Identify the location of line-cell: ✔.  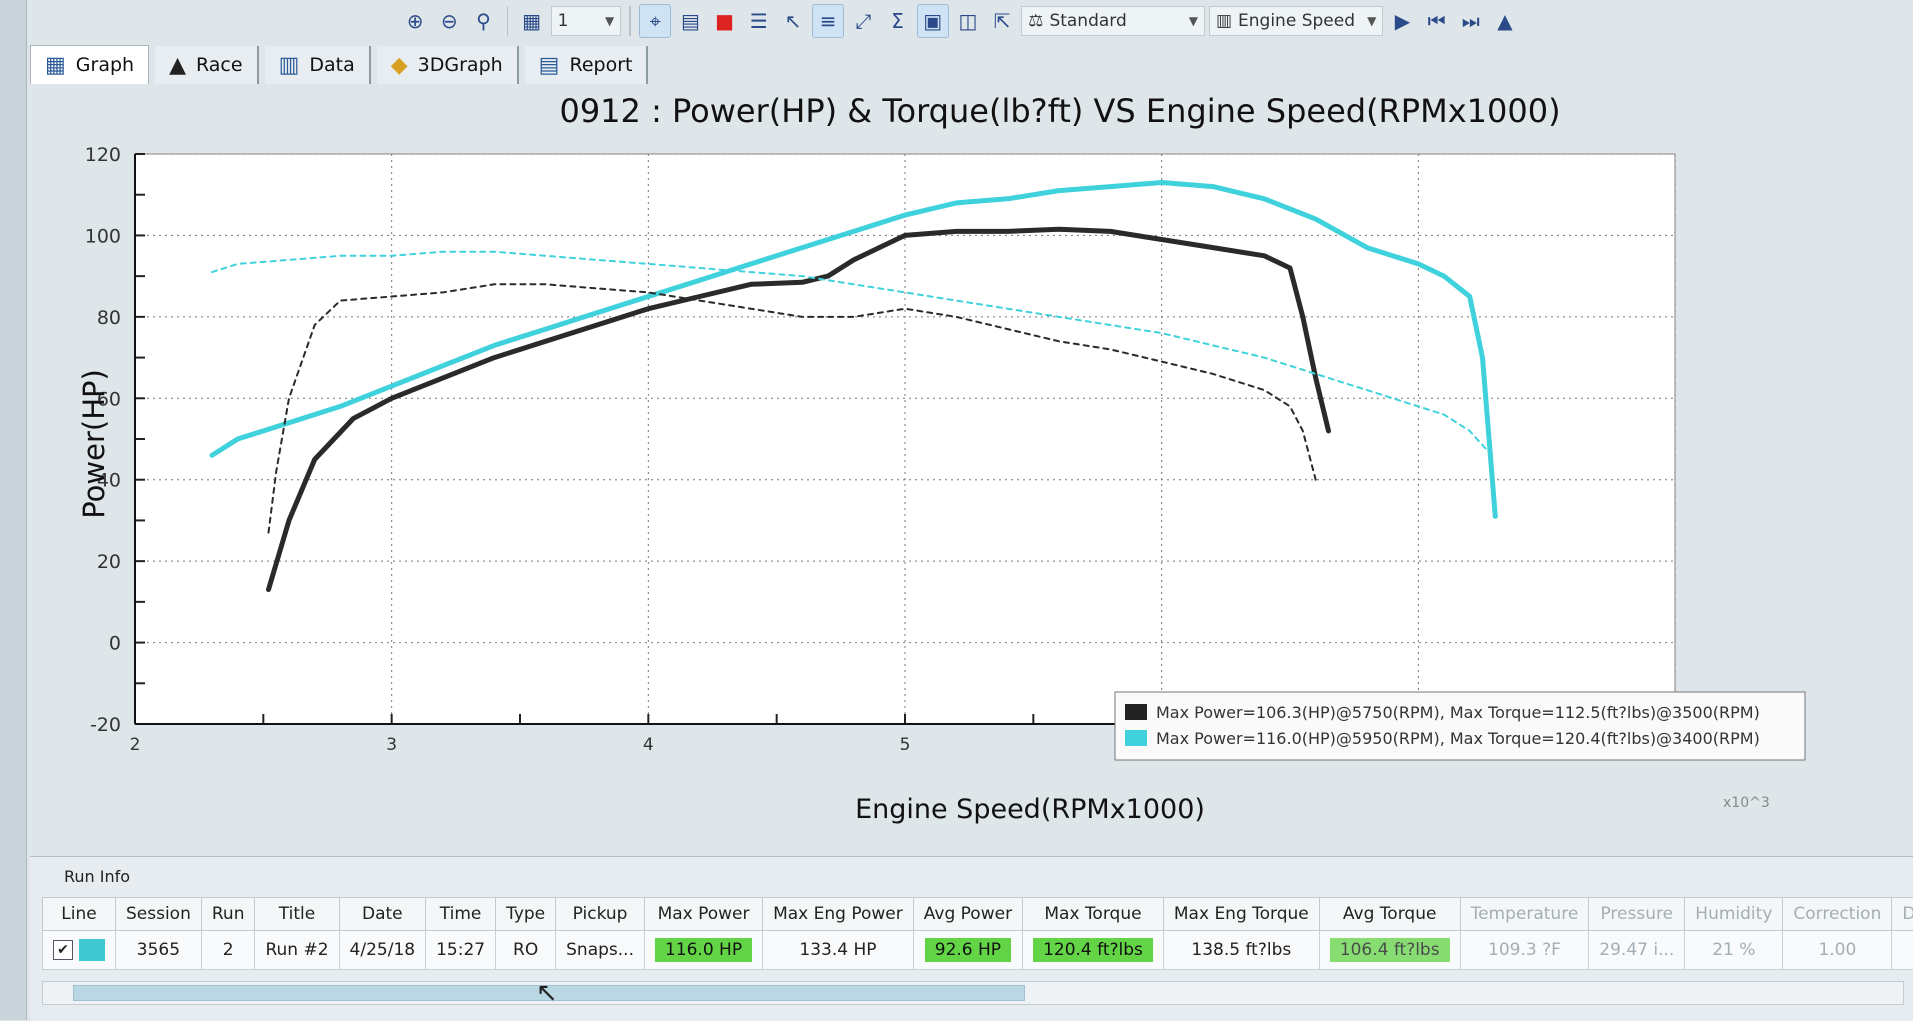
(79, 950).